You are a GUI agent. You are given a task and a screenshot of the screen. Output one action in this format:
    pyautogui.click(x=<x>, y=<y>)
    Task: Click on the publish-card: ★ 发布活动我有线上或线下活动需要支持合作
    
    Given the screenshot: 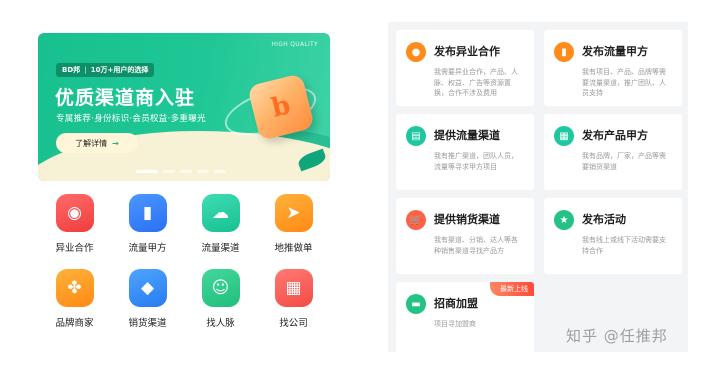 What is the action you would take?
    pyautogui.click(x=613, y=236)
    